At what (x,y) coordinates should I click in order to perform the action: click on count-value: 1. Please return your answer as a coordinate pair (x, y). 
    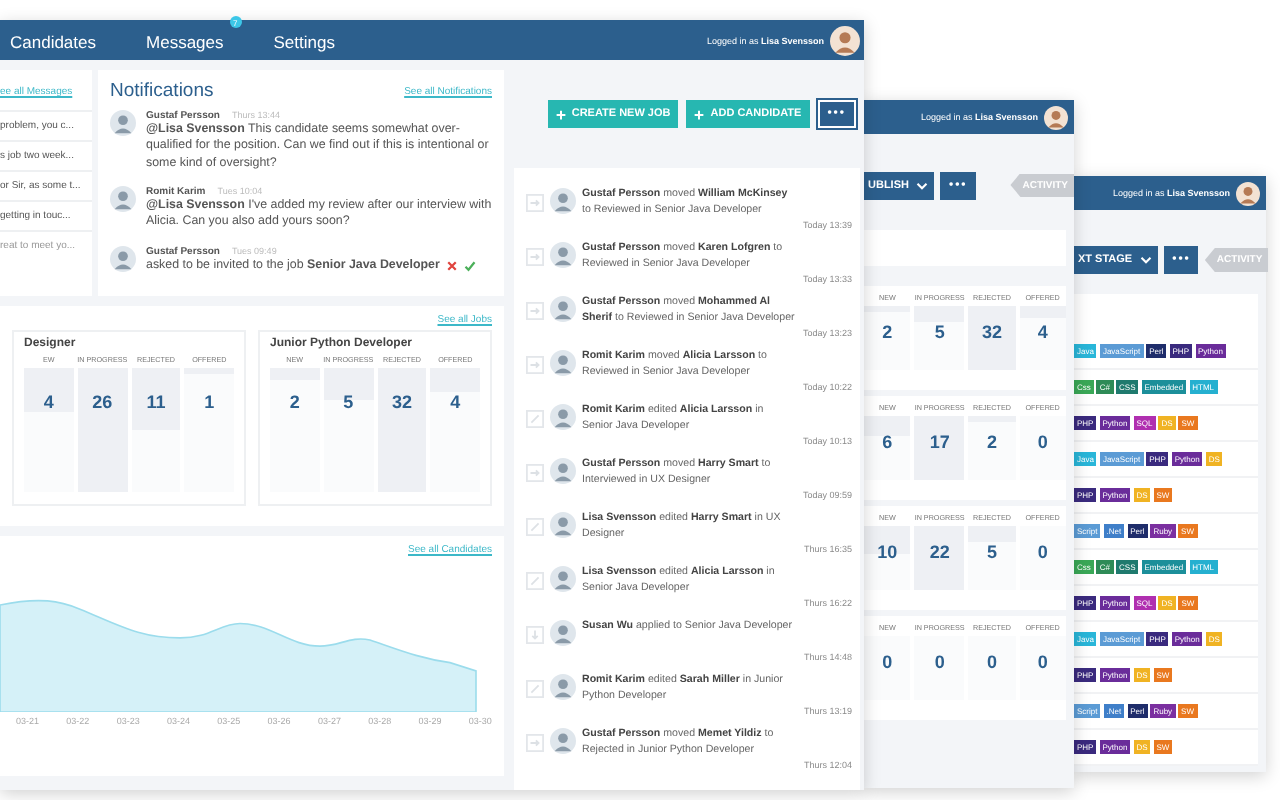
    Looking at the image, I should click on (209, 404).